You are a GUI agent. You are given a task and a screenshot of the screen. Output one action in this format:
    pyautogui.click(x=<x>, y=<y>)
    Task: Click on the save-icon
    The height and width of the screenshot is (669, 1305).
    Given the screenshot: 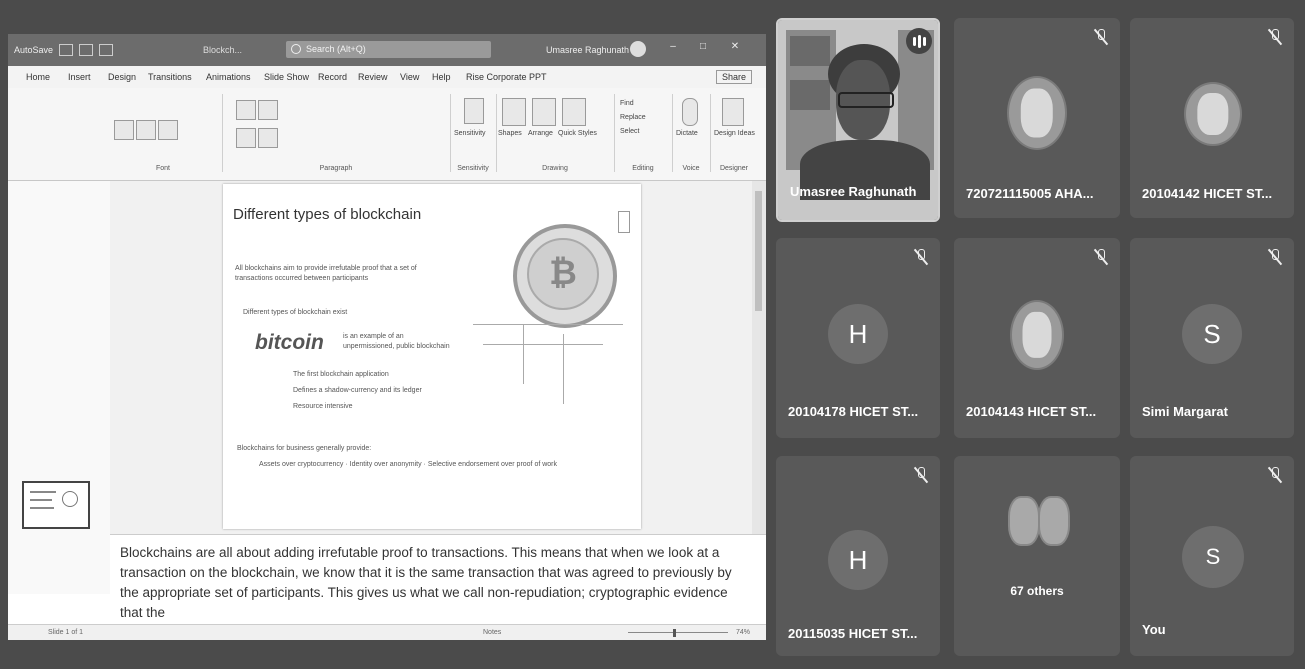 What is the action you would take?
    pyautogui.click(x=66, y=50)
    